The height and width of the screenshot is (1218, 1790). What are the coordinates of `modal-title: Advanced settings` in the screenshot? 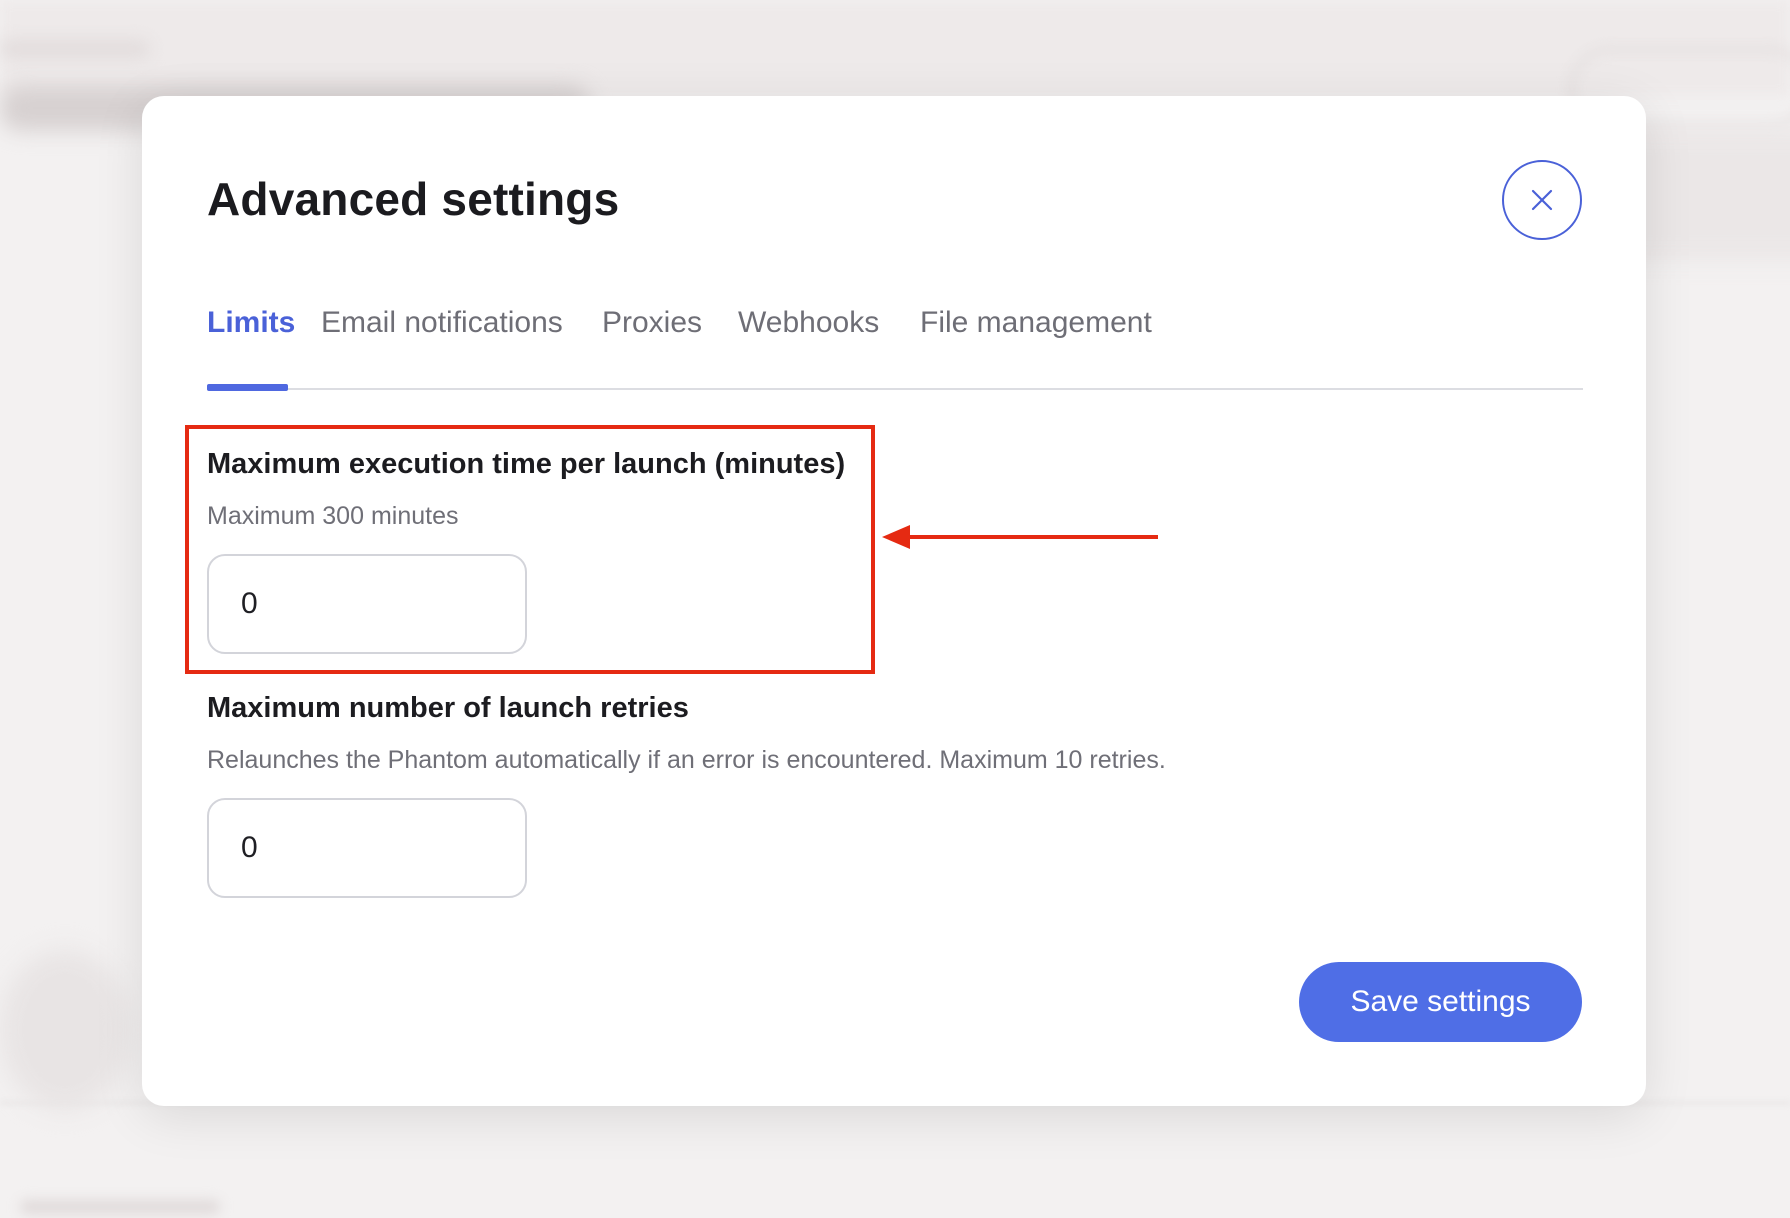 It's located at (413, 199).